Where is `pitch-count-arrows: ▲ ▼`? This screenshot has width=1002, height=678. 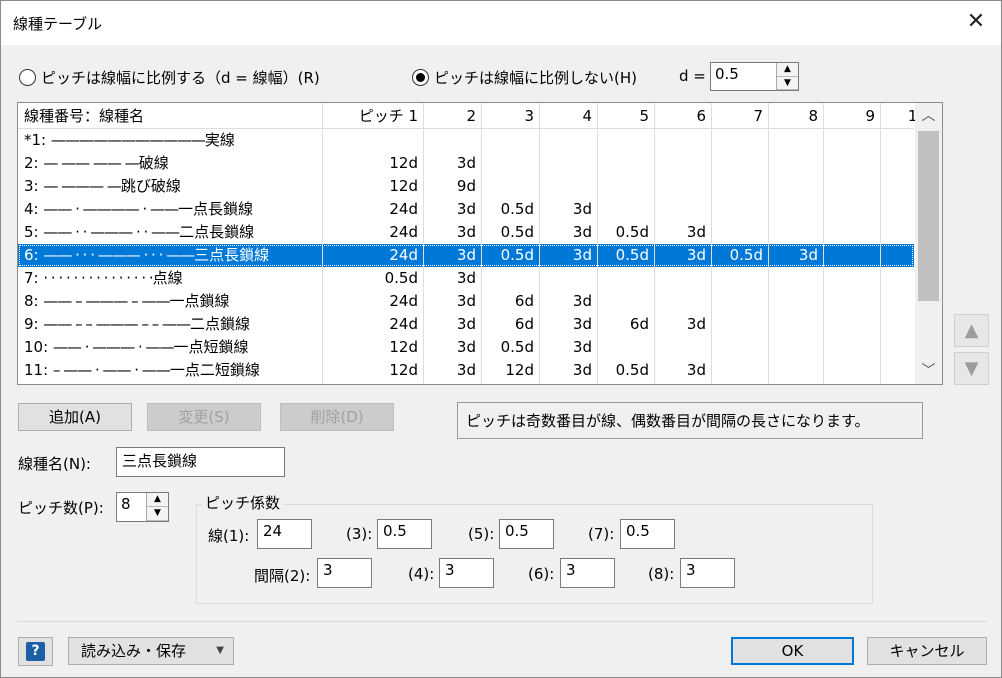
pitch-count-arrows: ▲ ▼ is located at coordinates (157, 507).